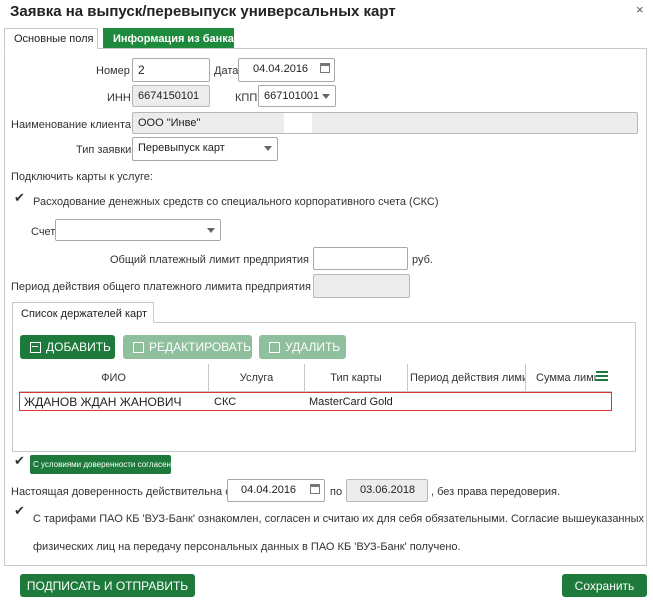  What do you see at coordinates (246, 98) in the screenshot?
I see `kpp-label: КПП` at bounding box center [246, 98].